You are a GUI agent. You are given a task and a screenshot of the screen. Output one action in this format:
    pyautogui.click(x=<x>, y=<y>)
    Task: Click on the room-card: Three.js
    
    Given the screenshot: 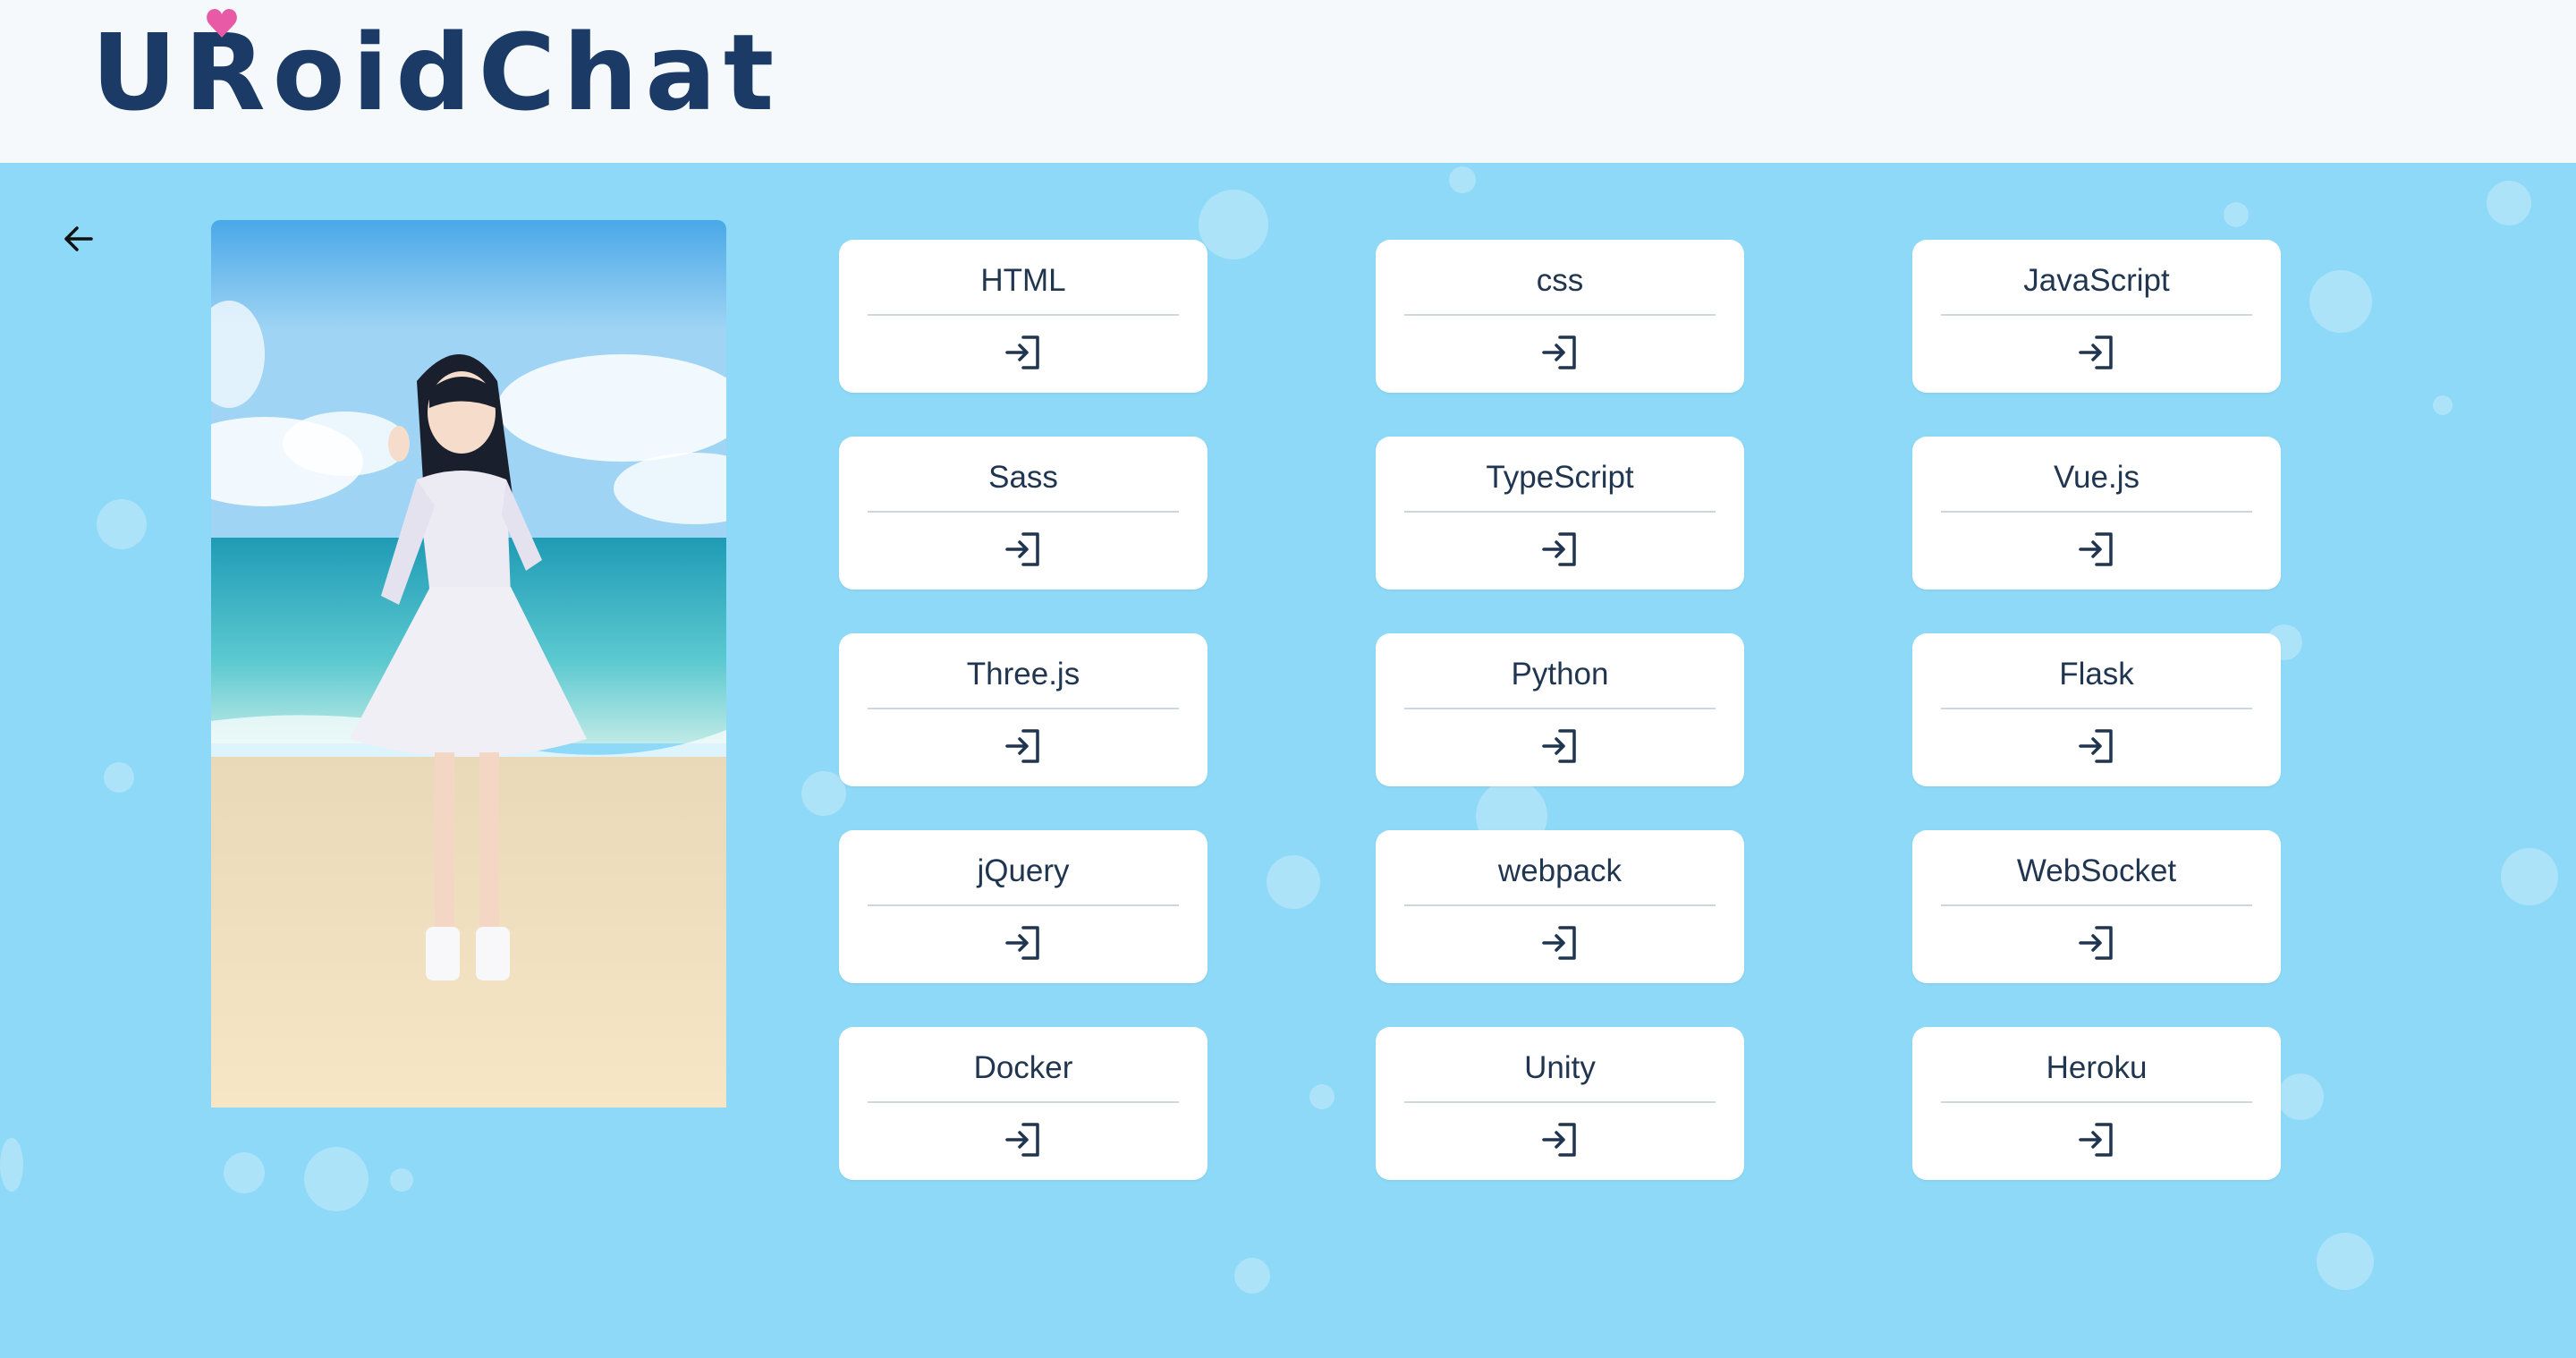 What is the action you would take?
    pyautogui.click(x=1023, y=710)
    